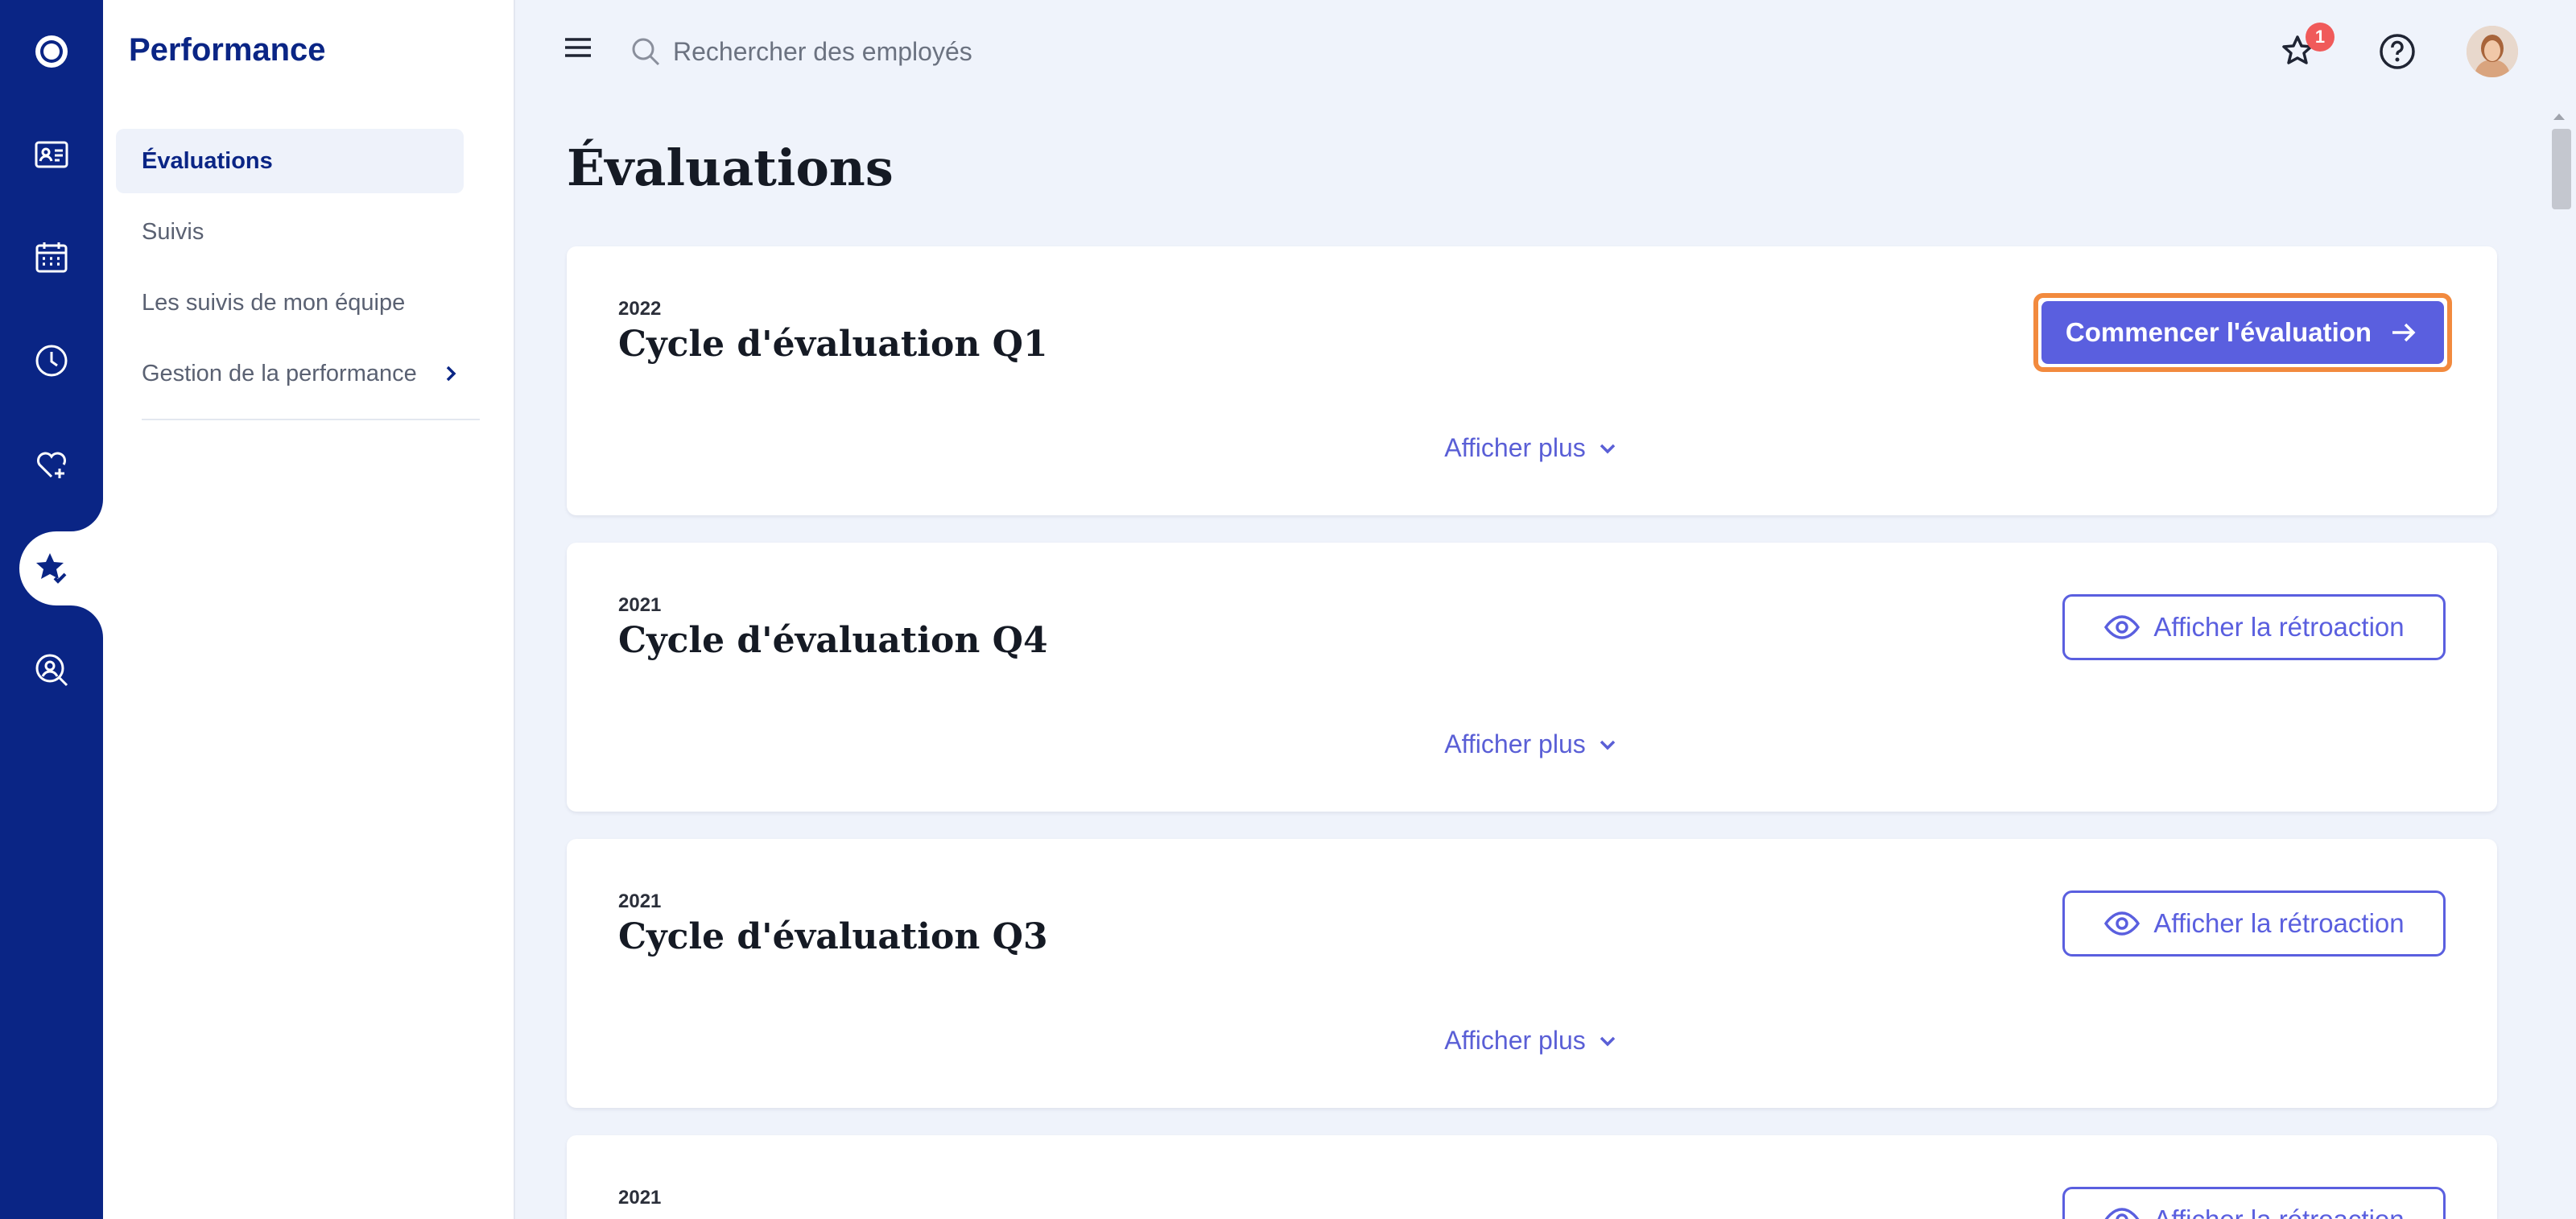  What do you see at coordinates (51, 464) in the screenshot?
I see `heart-plus-icon` at bounding box center [51, 464].